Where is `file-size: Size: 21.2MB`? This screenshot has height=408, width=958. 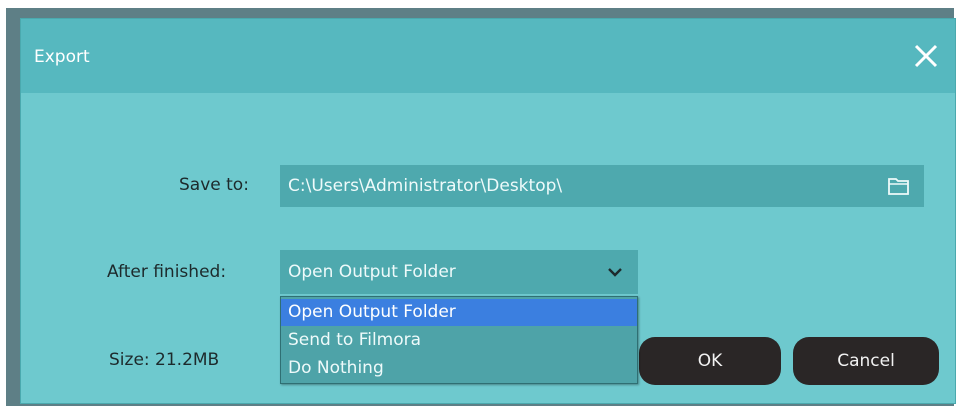
file-size: Size: 21.2MB is located at coordinates (164, 360).